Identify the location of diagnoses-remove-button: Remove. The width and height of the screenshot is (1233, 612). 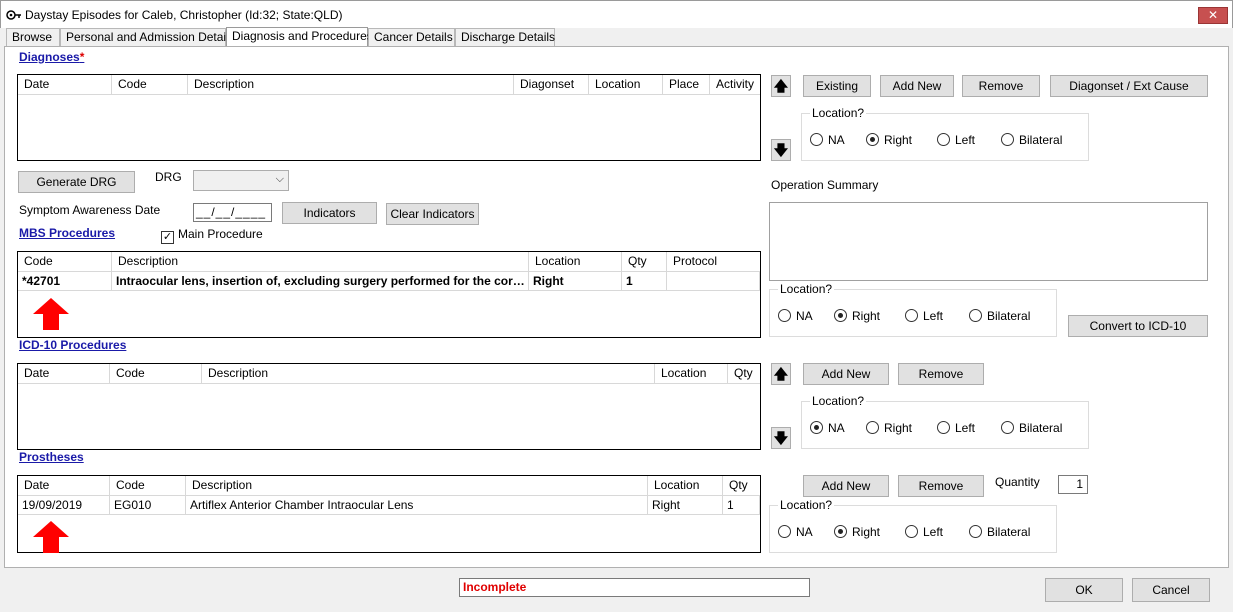
(1001, 86).